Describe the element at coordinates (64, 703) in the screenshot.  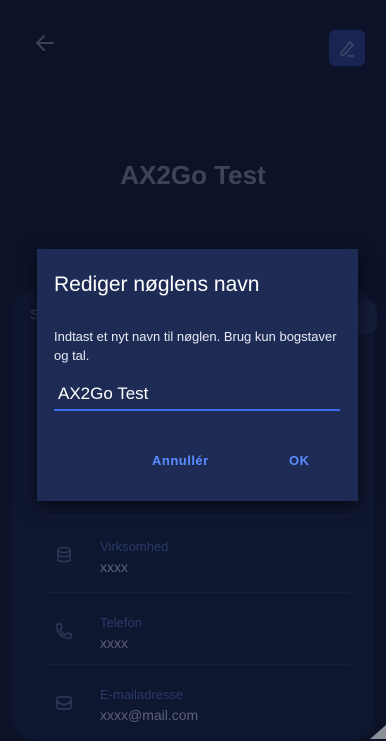
I see `mail-icon` at that location.